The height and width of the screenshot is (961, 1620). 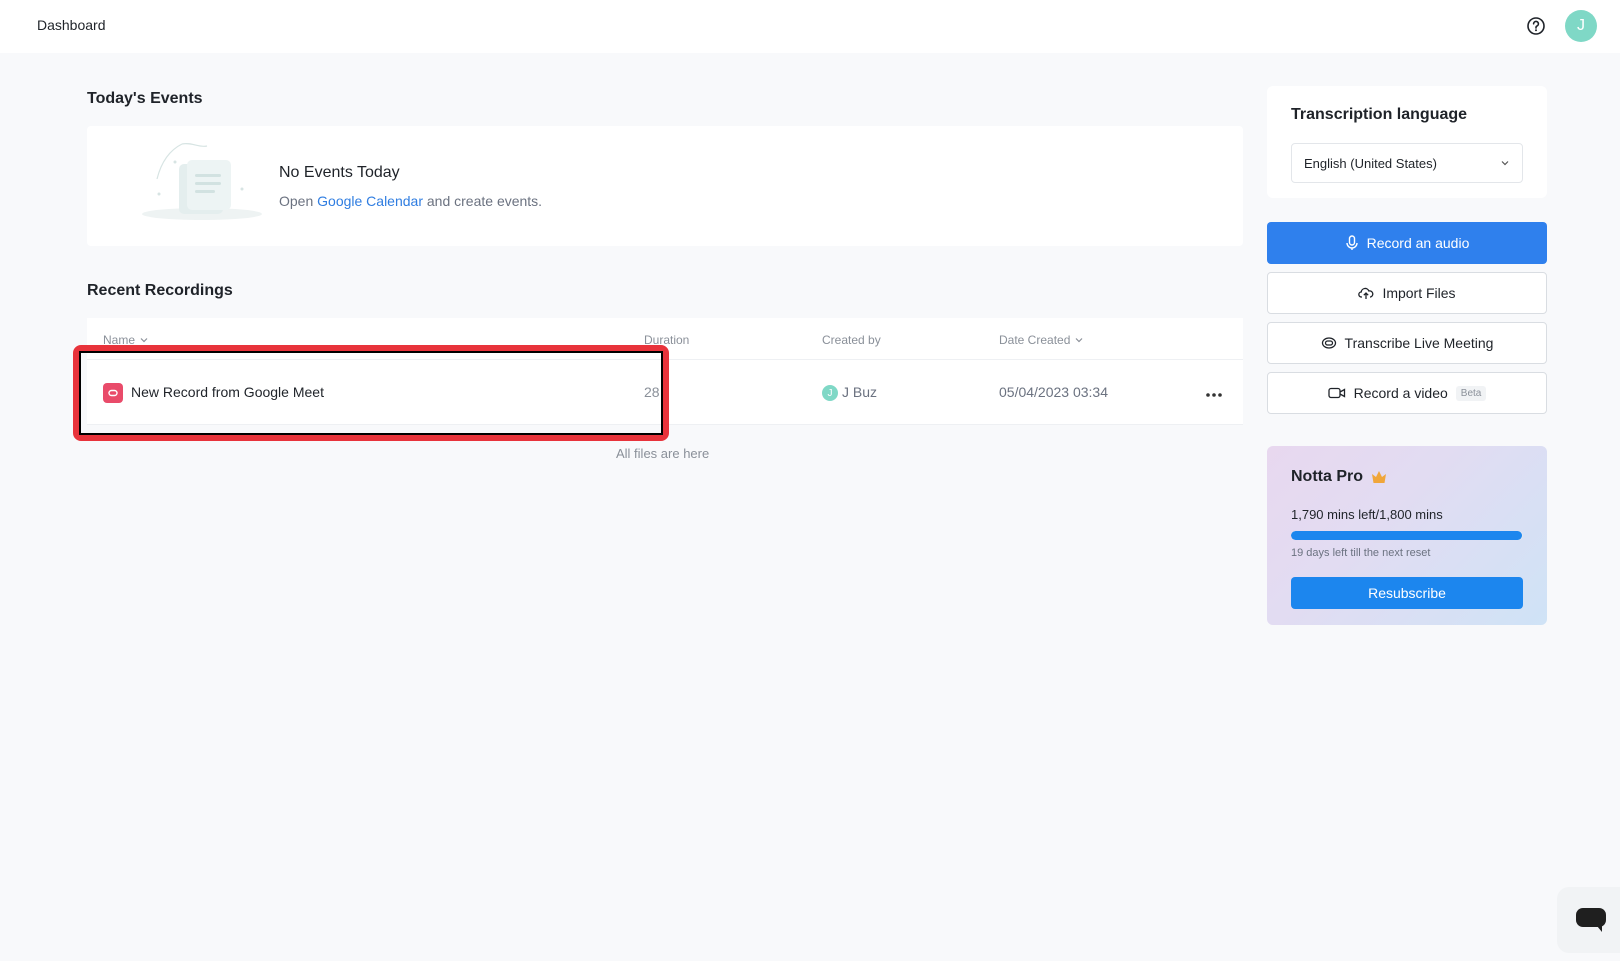 I want to click on minutes-progress-bar, so click(x=1407, y=535).